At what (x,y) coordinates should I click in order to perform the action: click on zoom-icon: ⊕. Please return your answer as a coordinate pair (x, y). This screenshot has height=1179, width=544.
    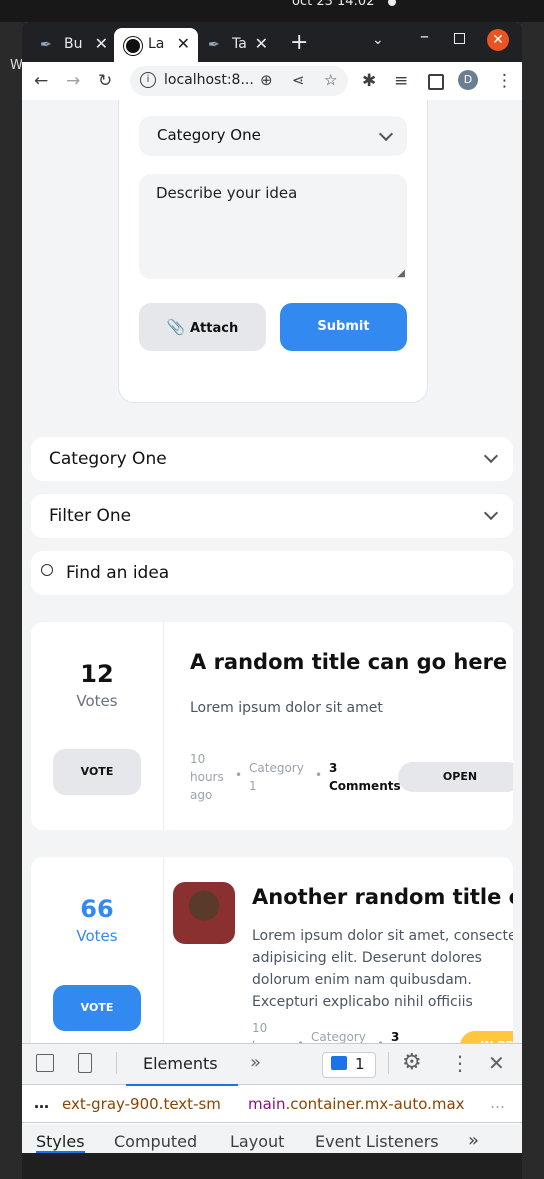
    Looking at the image, I should click on (266, 80).